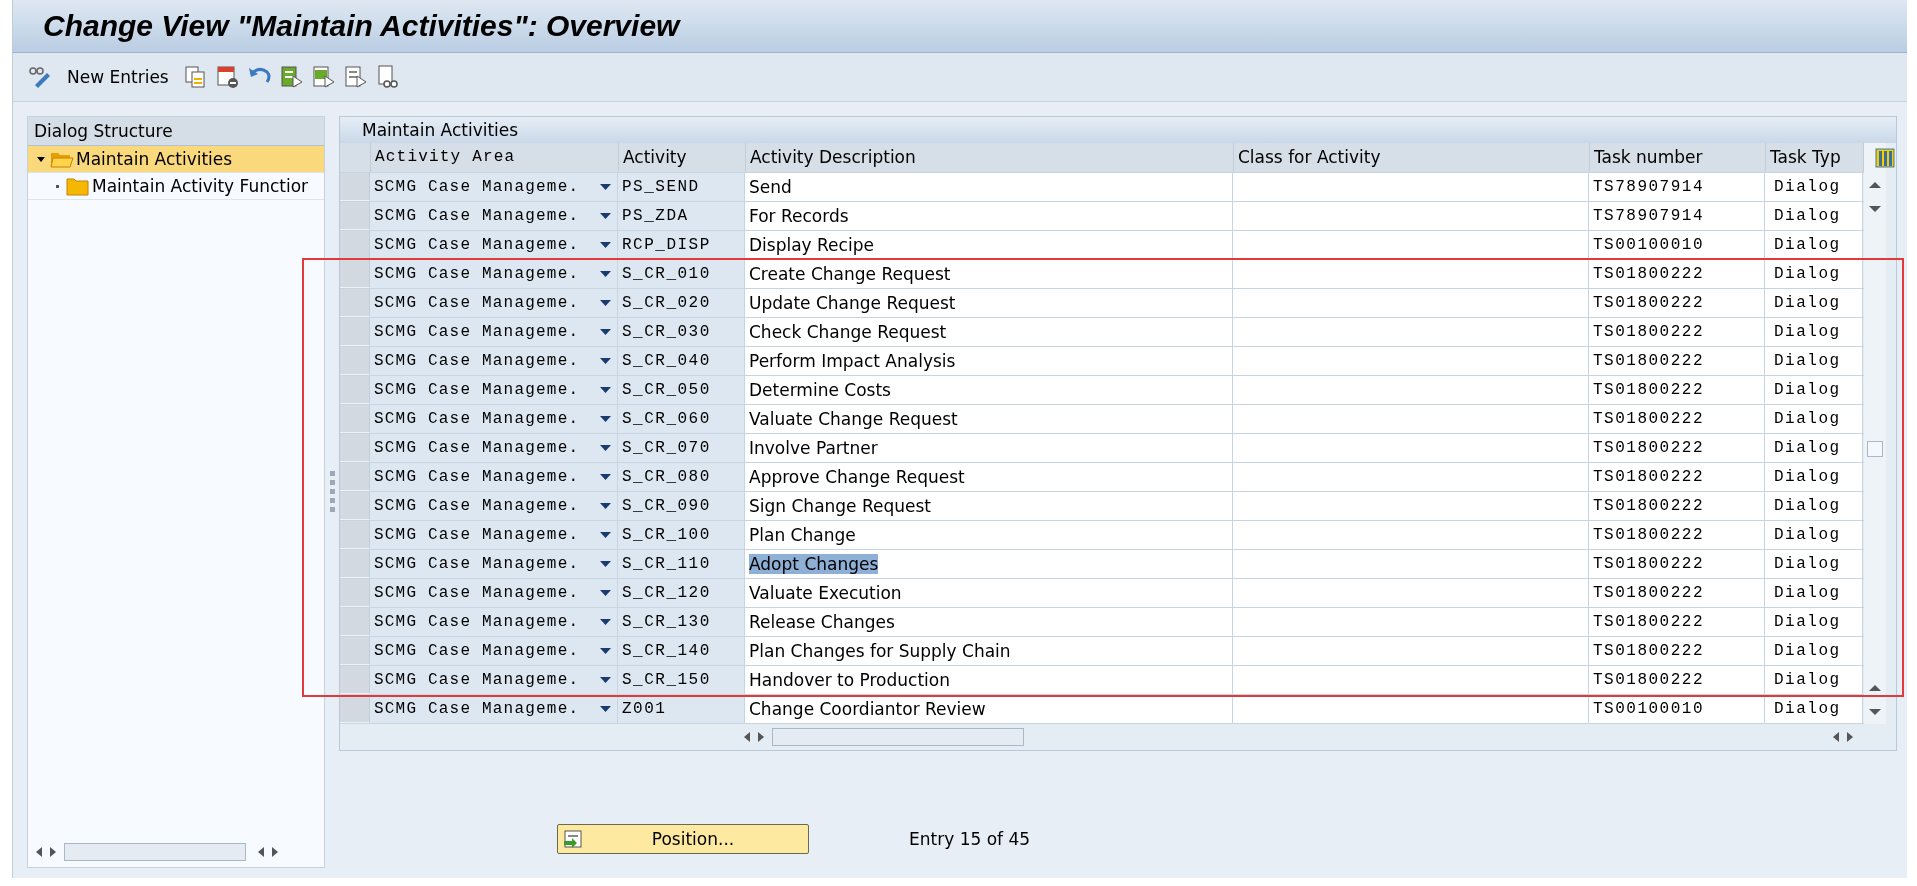 The width and height of the screenshot is (1917, 886). I want to click on column-header: Task Typ, so click(1815, 157).